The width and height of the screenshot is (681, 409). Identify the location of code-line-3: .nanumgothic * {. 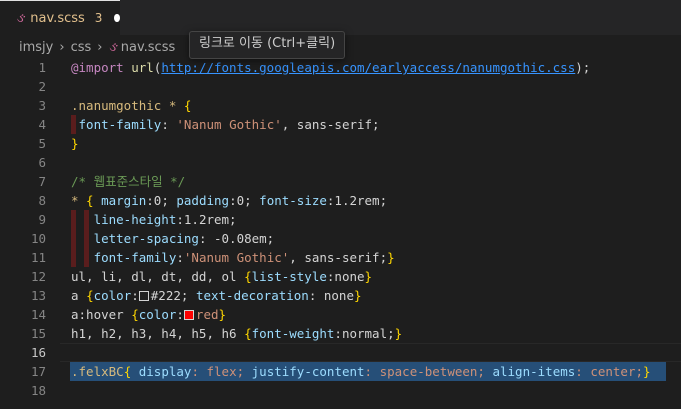
(131, 105).